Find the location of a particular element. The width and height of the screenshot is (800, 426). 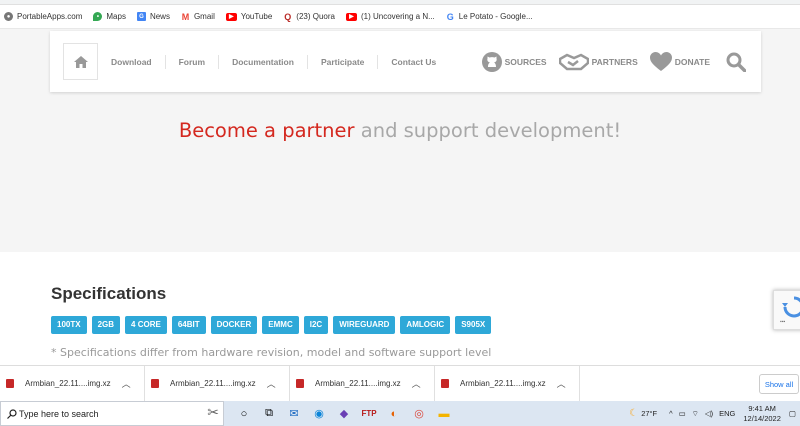

spec-tag: WIREGUARD is located at coordinates (364, 325).